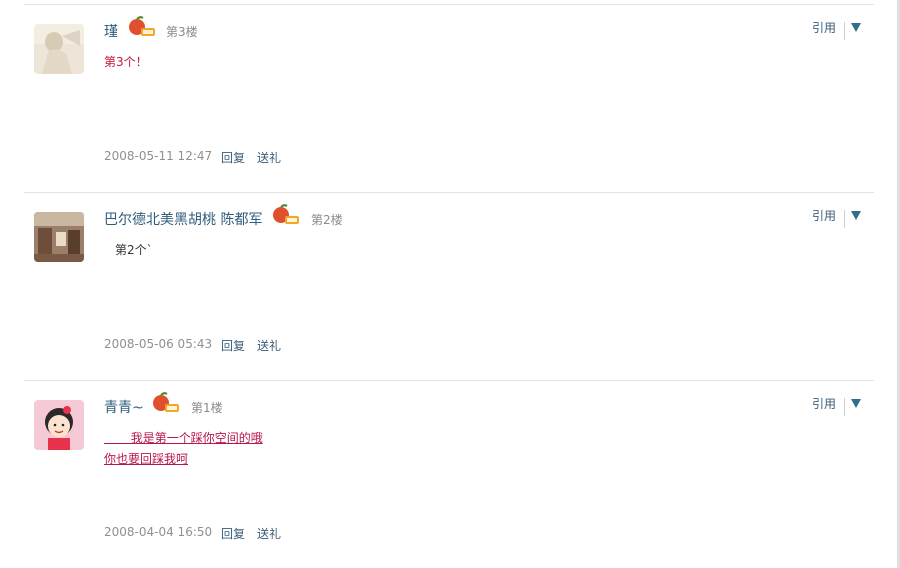  I want to click on comment-content: 我是第一个踩你空间的哦 你也要回踩我呵, so click(183, 449).